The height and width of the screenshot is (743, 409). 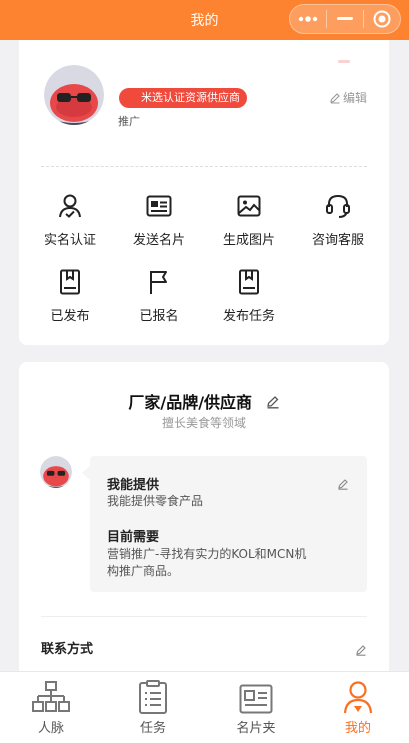 I want to click on page-title: 我的, so click(x=204, y=21).